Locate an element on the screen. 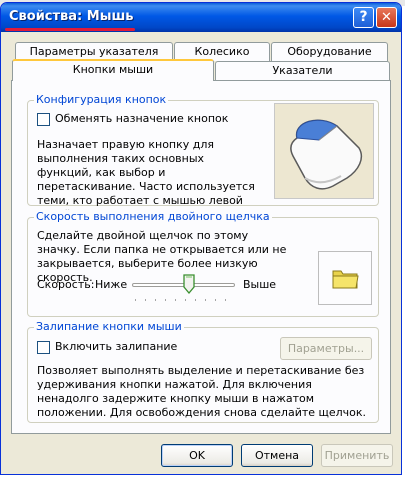 Image resolution: width=405 pixels, height=477 pixels. mouse-image is located at coordinates (324, 151).